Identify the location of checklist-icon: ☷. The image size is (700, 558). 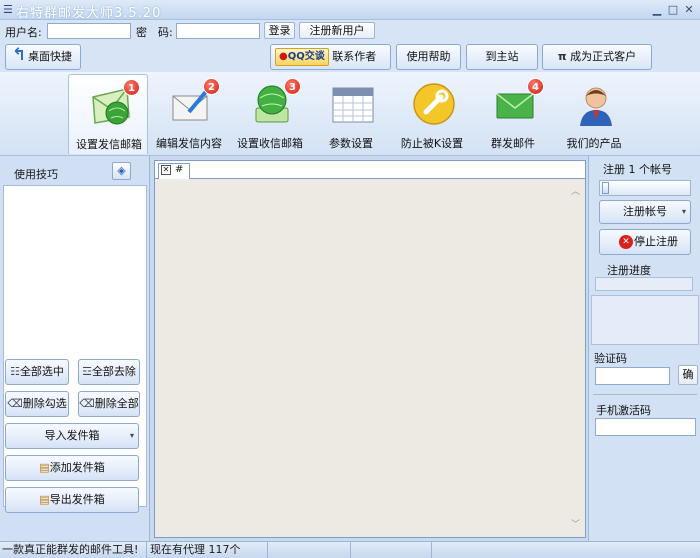
(15, 371).